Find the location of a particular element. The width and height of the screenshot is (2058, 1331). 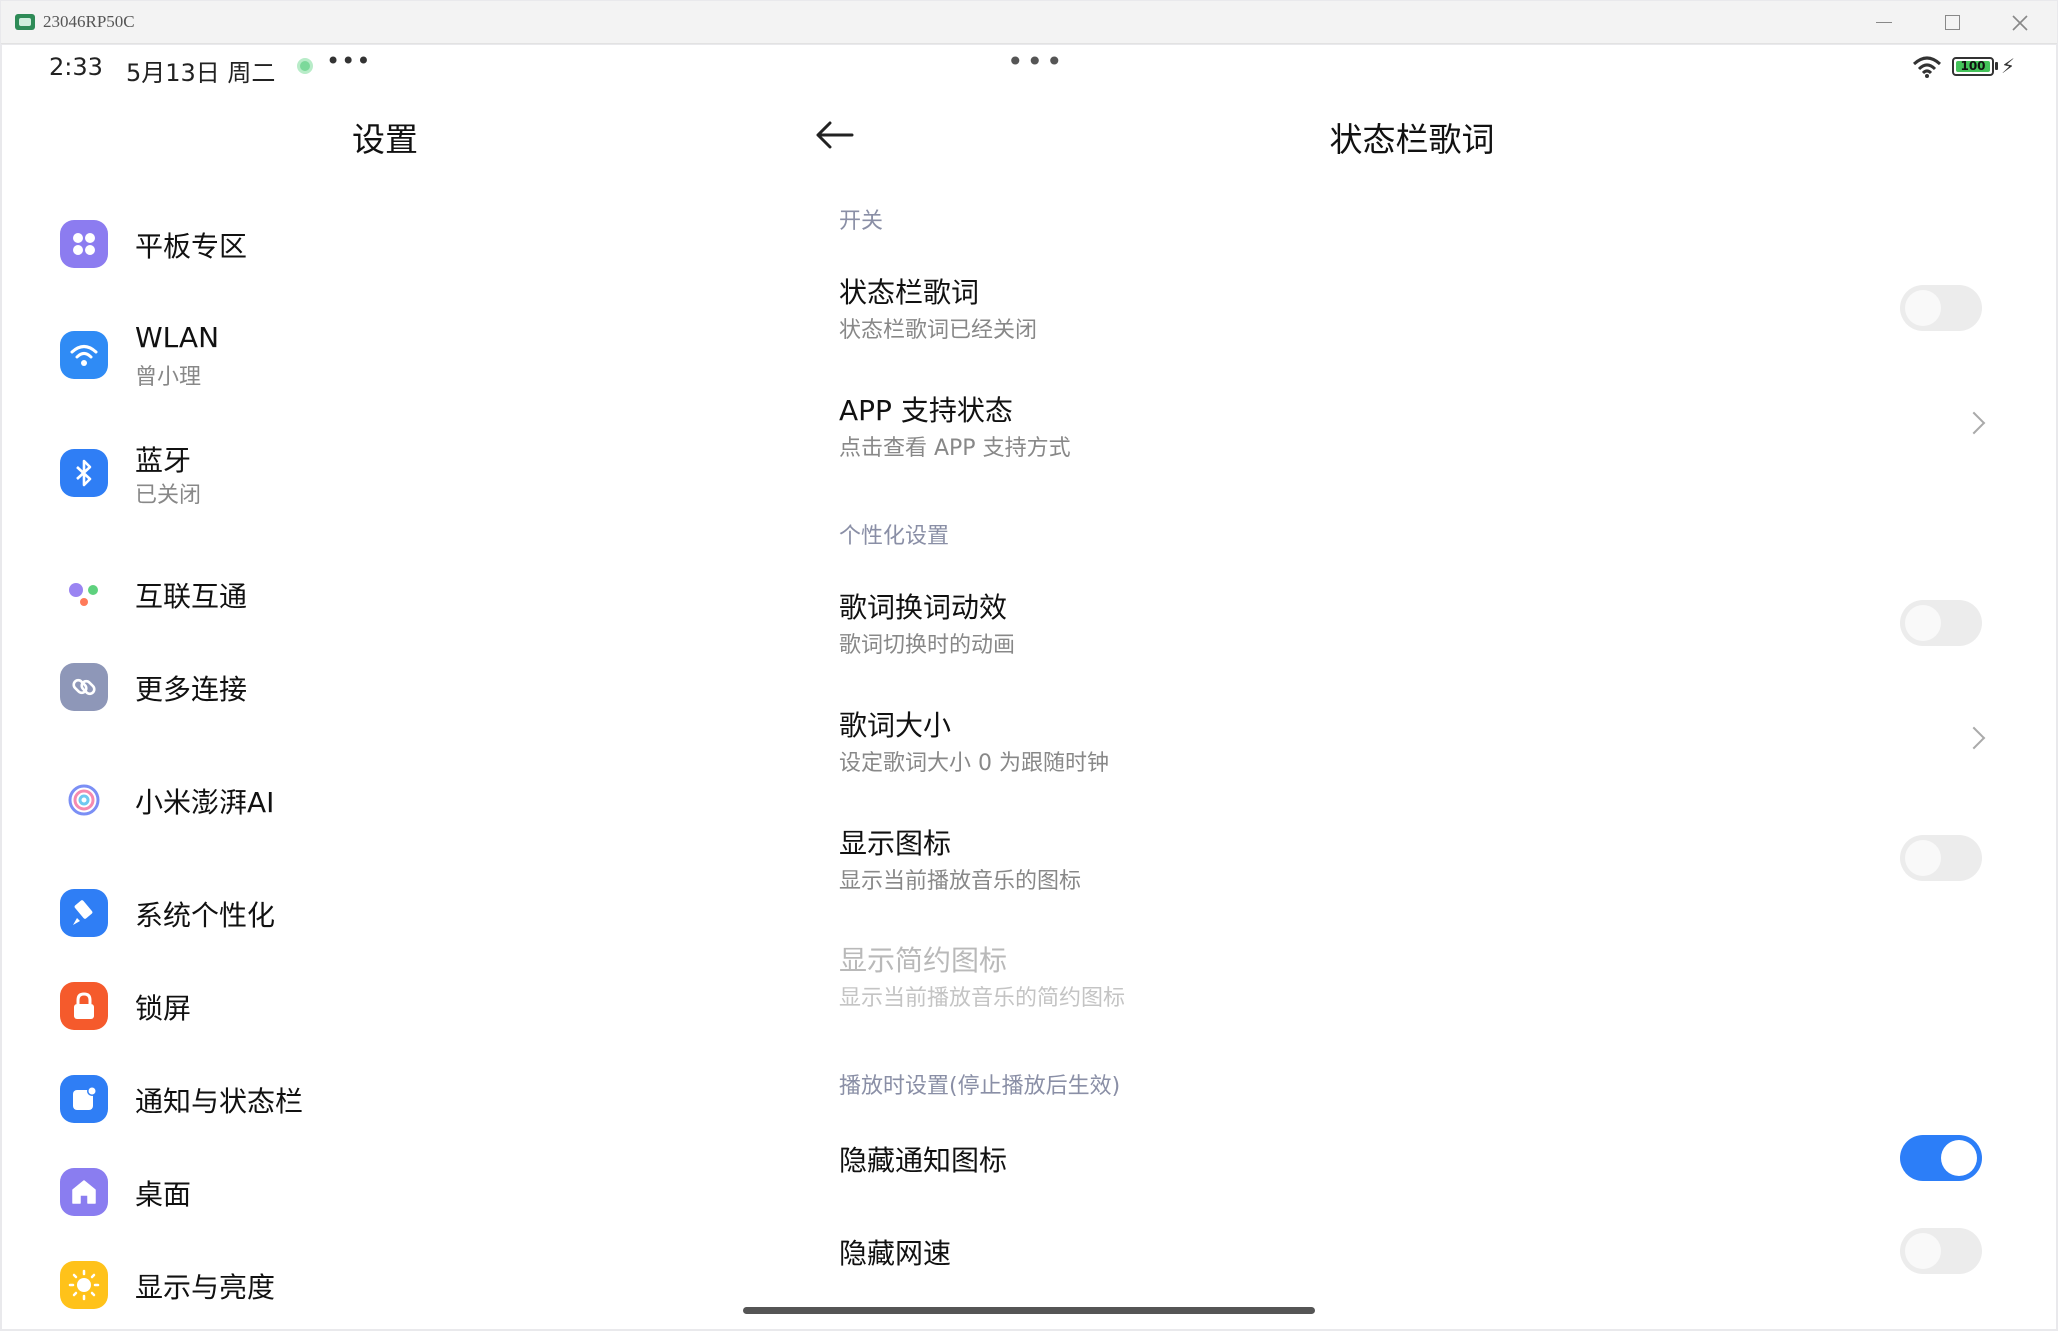

settings-item-lockscreen: 锁屏 is located at coordinates (400, 1012).